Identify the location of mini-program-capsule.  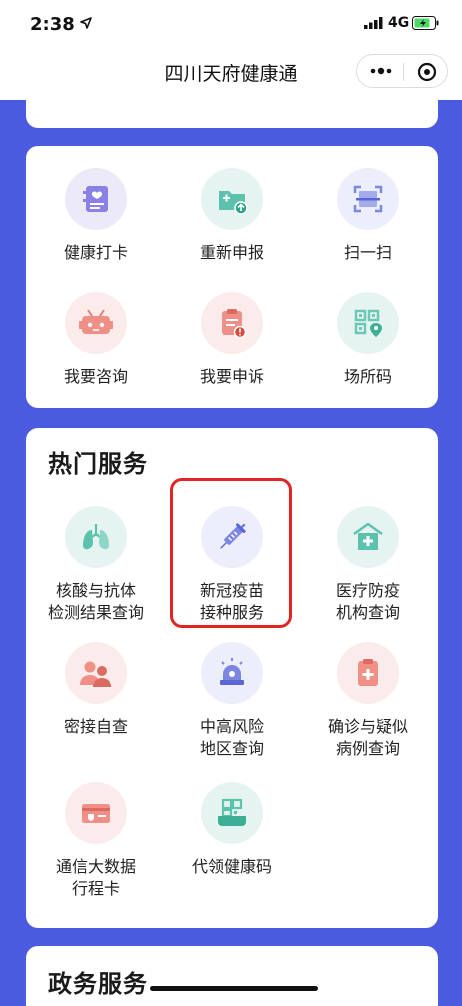
(402, 71).